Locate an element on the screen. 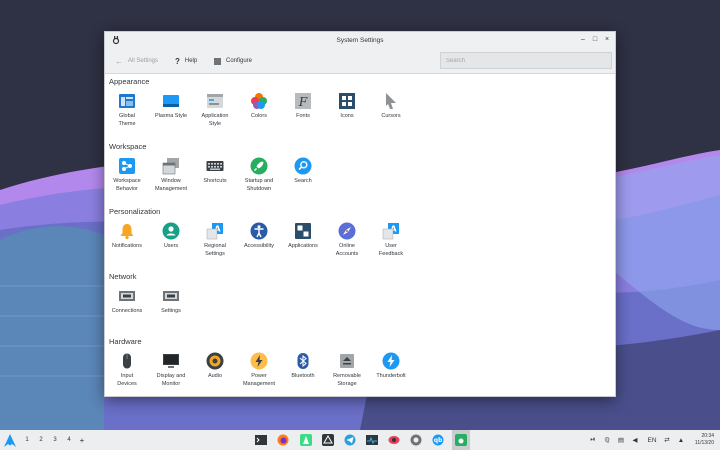 This screenshot has width=720, height=450. game-launcher is located at coordinates (416, 440).